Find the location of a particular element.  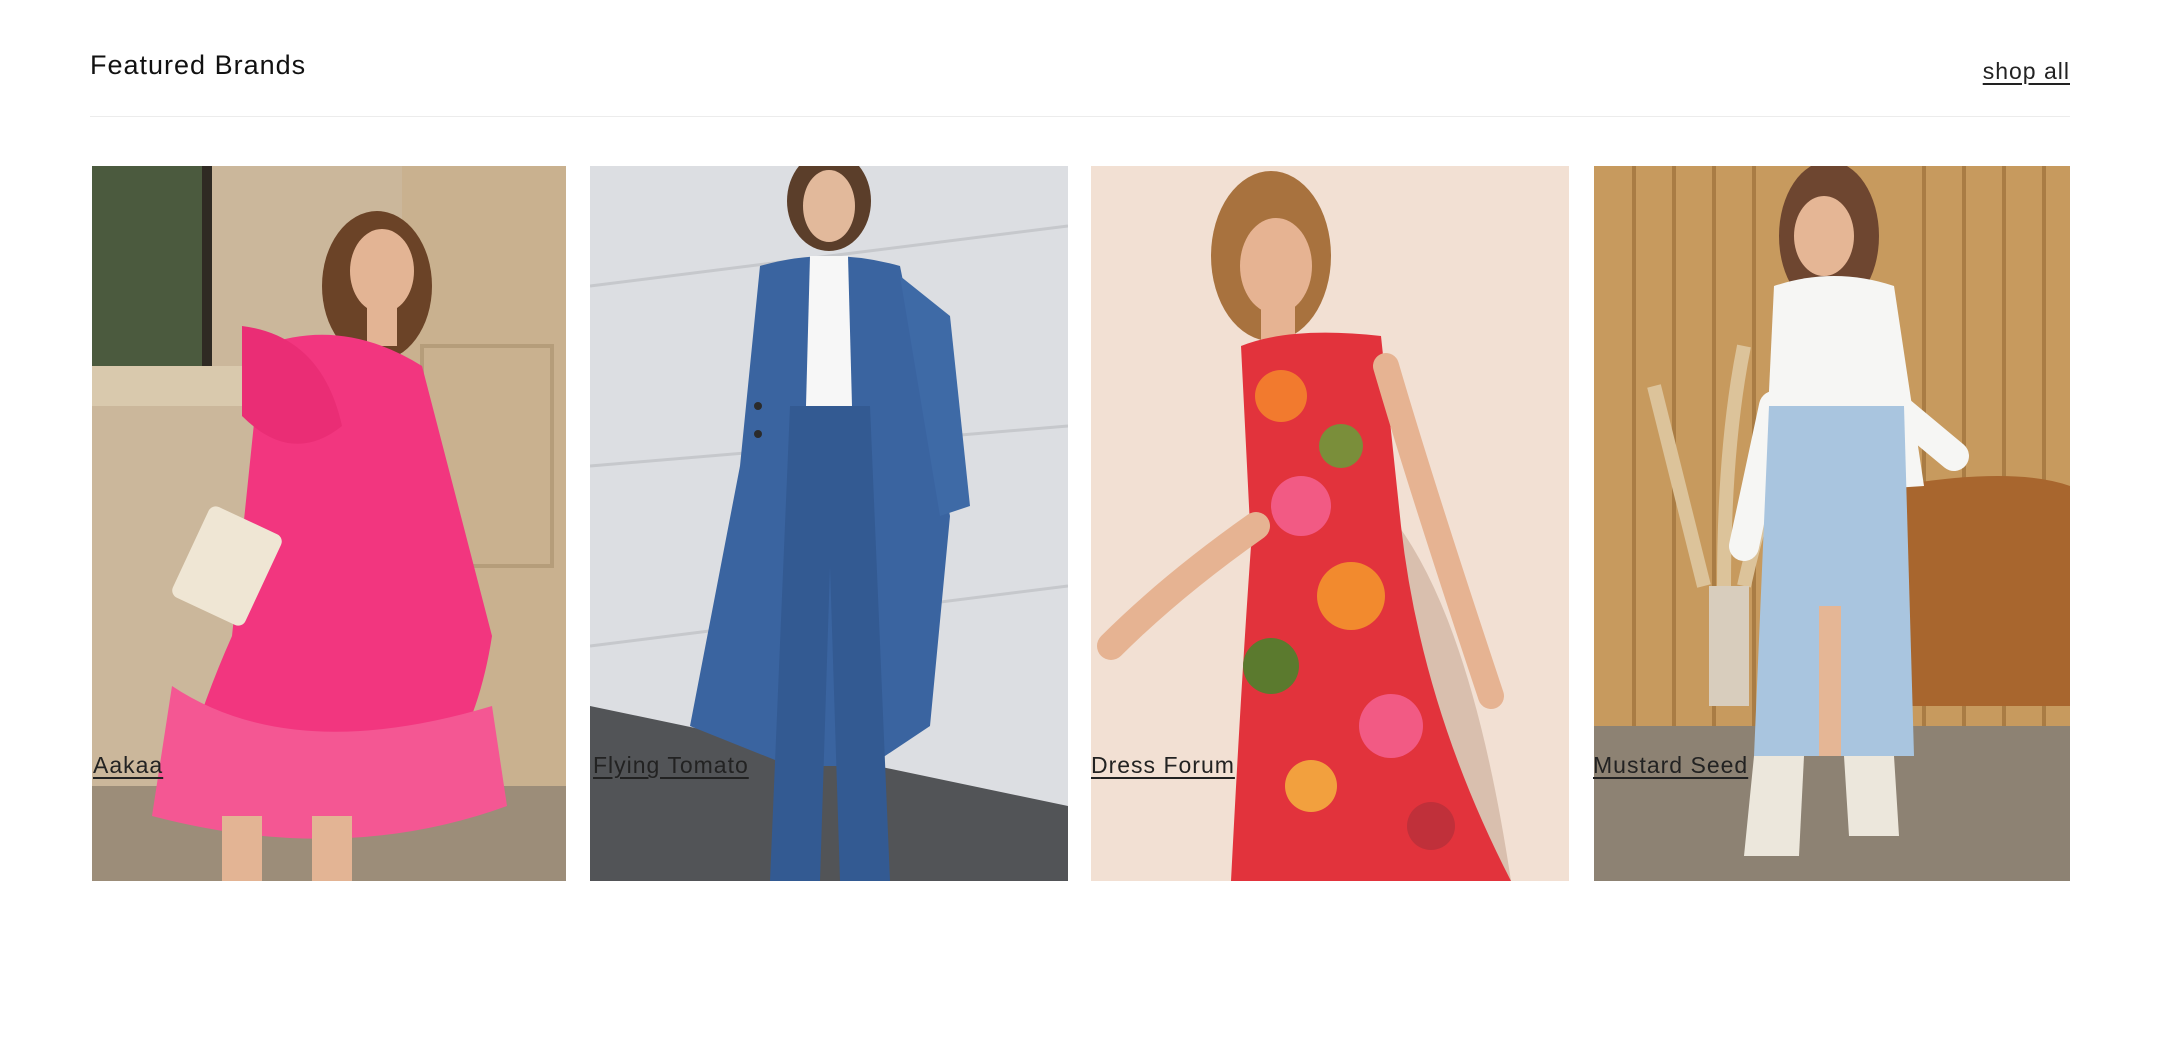

shop-all-link: shop all is located at coordinates (2026, 71).